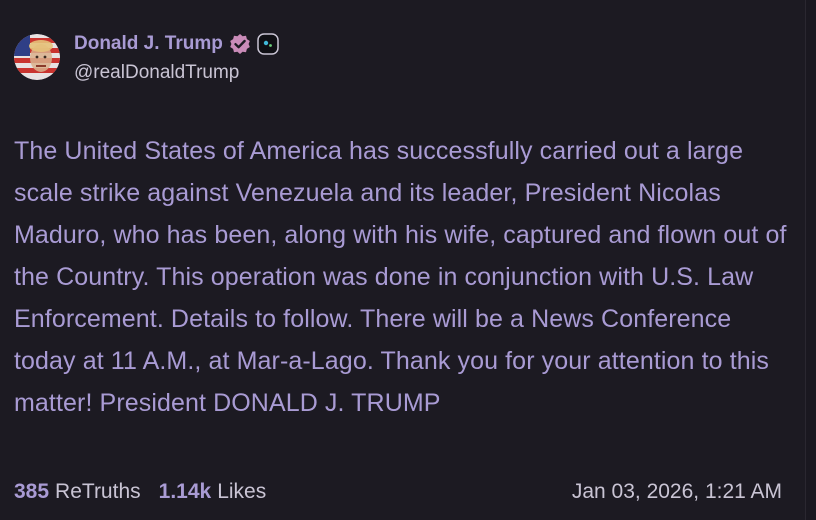 This screenshot has height=520, width=816. Describe the element at coordinates (148, 44) in the screenshot. I see `author-display-name: Donald J. Trump` at that location.